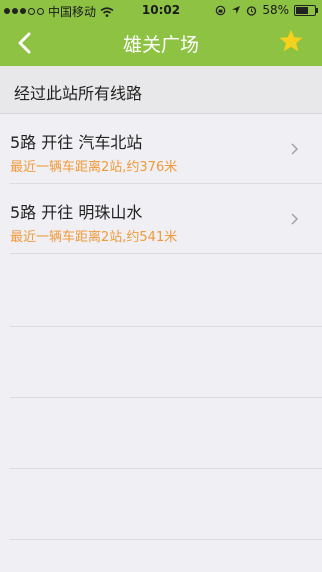 The height and width of the screenshot is (572, 322). I want to click on page-title: 雄关广场, so click(160, 45).